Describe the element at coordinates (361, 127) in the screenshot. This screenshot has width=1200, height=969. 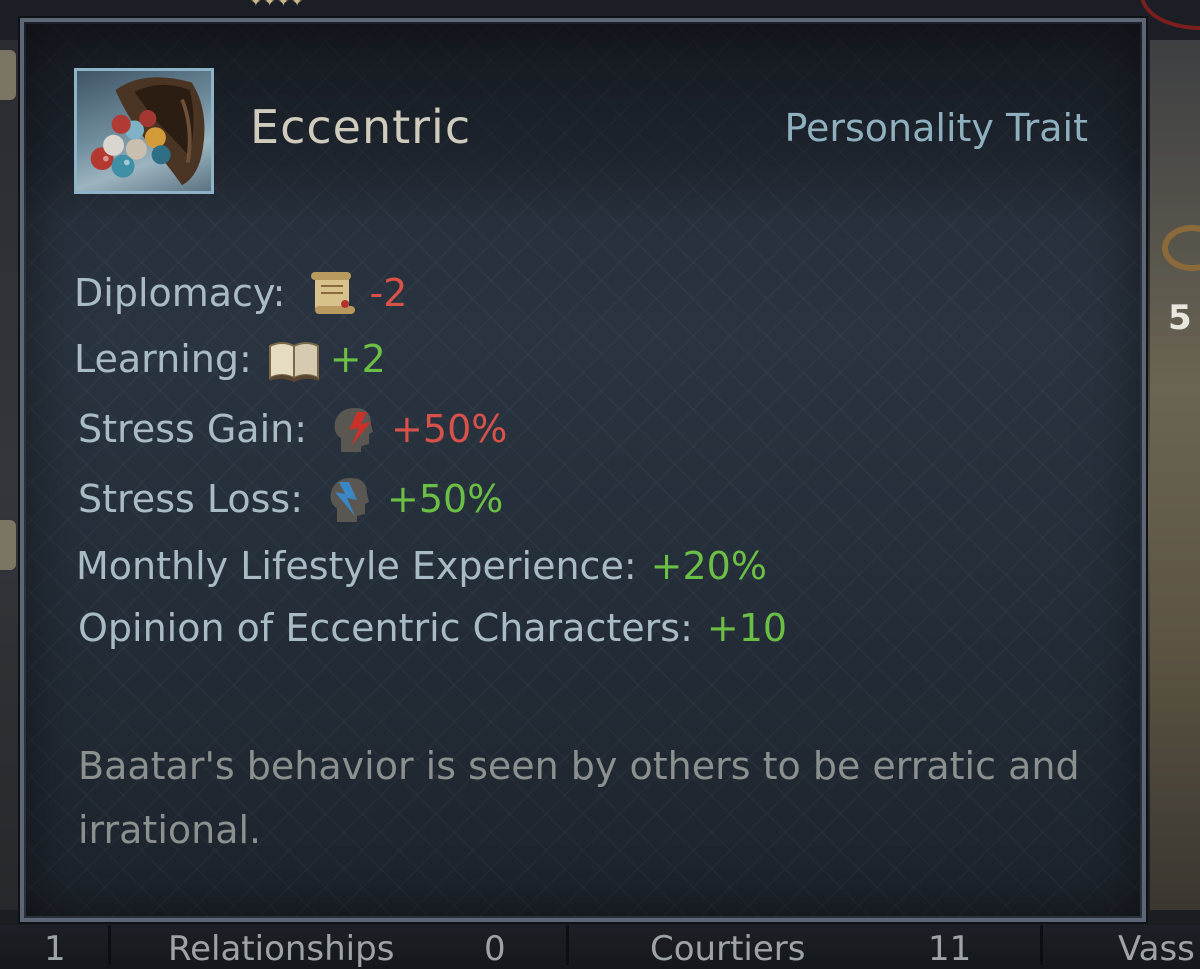
I see `trait-title: Eccentric` at that location.